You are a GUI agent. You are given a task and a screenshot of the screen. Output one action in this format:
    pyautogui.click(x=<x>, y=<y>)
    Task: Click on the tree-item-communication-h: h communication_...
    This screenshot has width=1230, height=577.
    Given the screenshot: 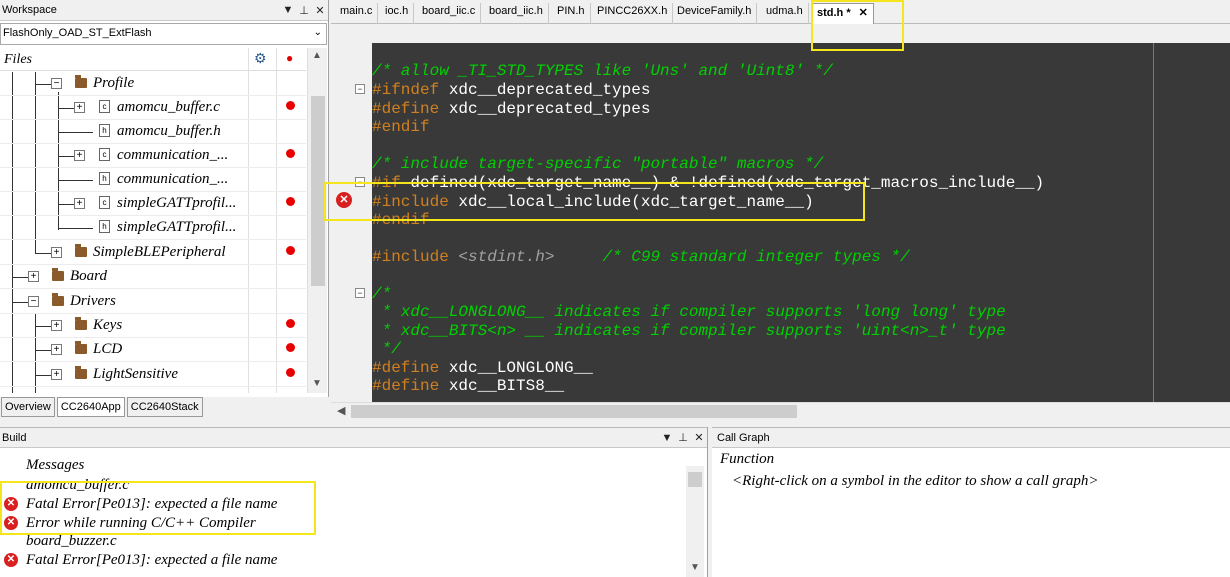 What is the action you would take?
    pyautogui.click(x=153, y=180)
    